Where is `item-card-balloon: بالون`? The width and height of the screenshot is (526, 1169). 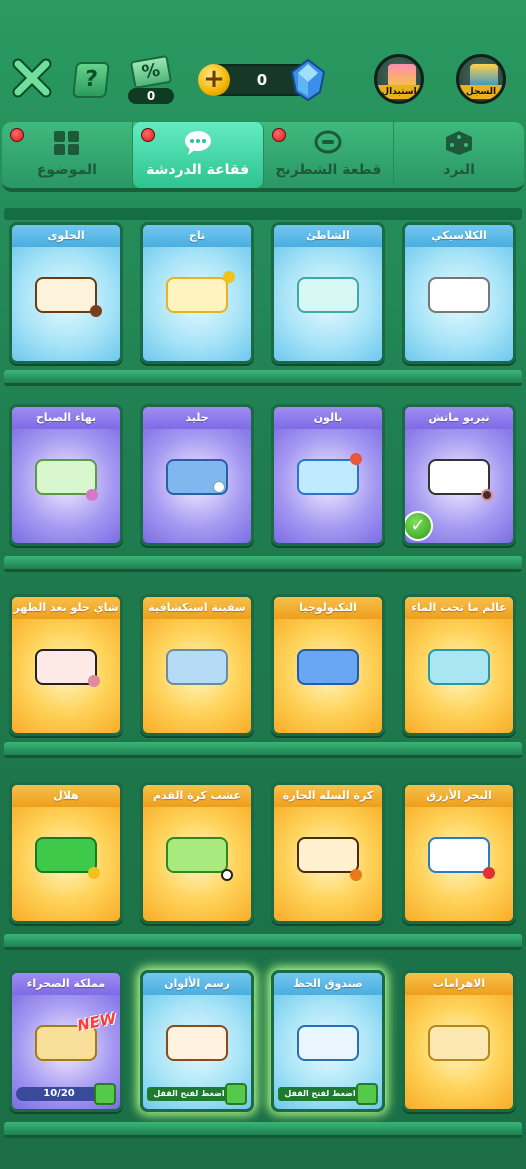
item-card-balloon: بالون is located at coordinates (328, 475).